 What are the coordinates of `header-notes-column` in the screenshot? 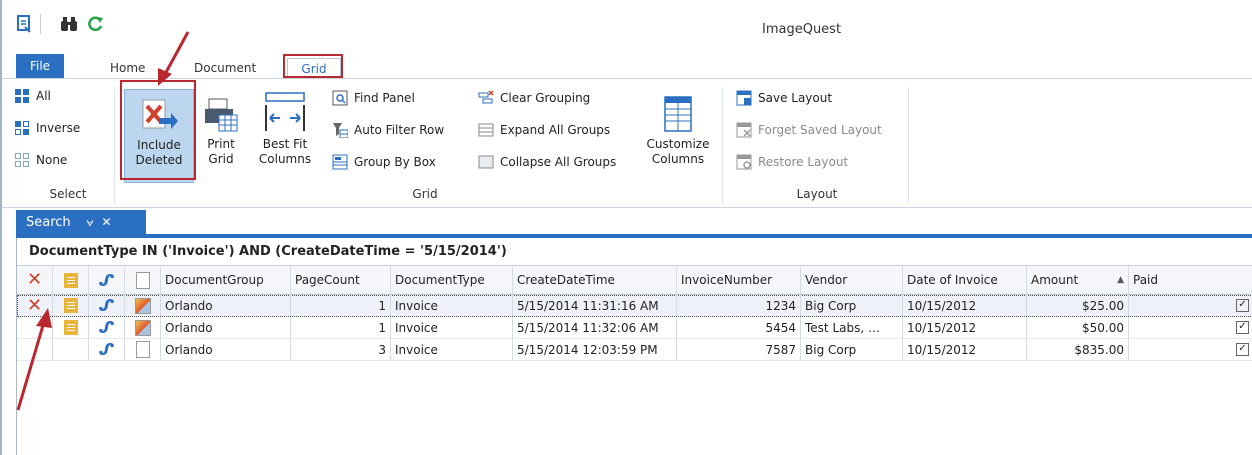 It's located at (71, 280).